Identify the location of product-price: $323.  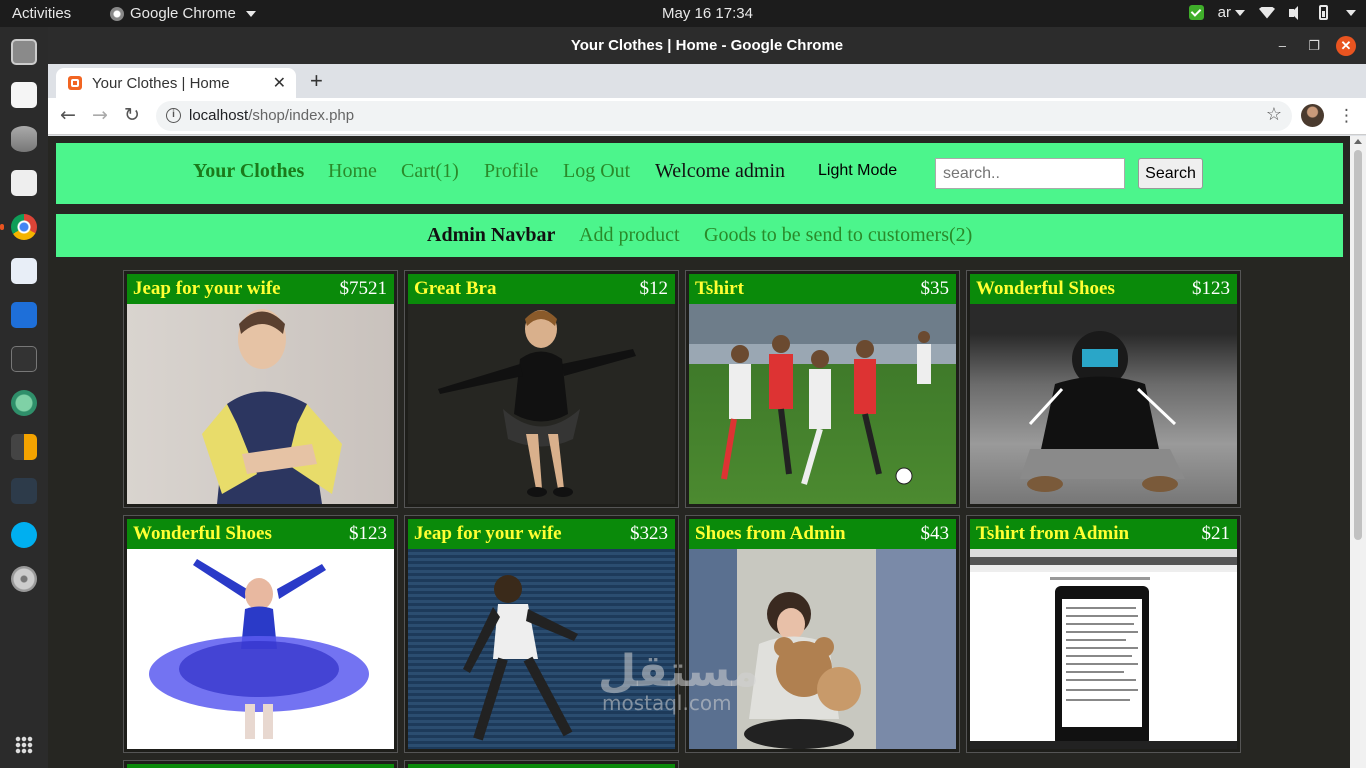
(649, 533).